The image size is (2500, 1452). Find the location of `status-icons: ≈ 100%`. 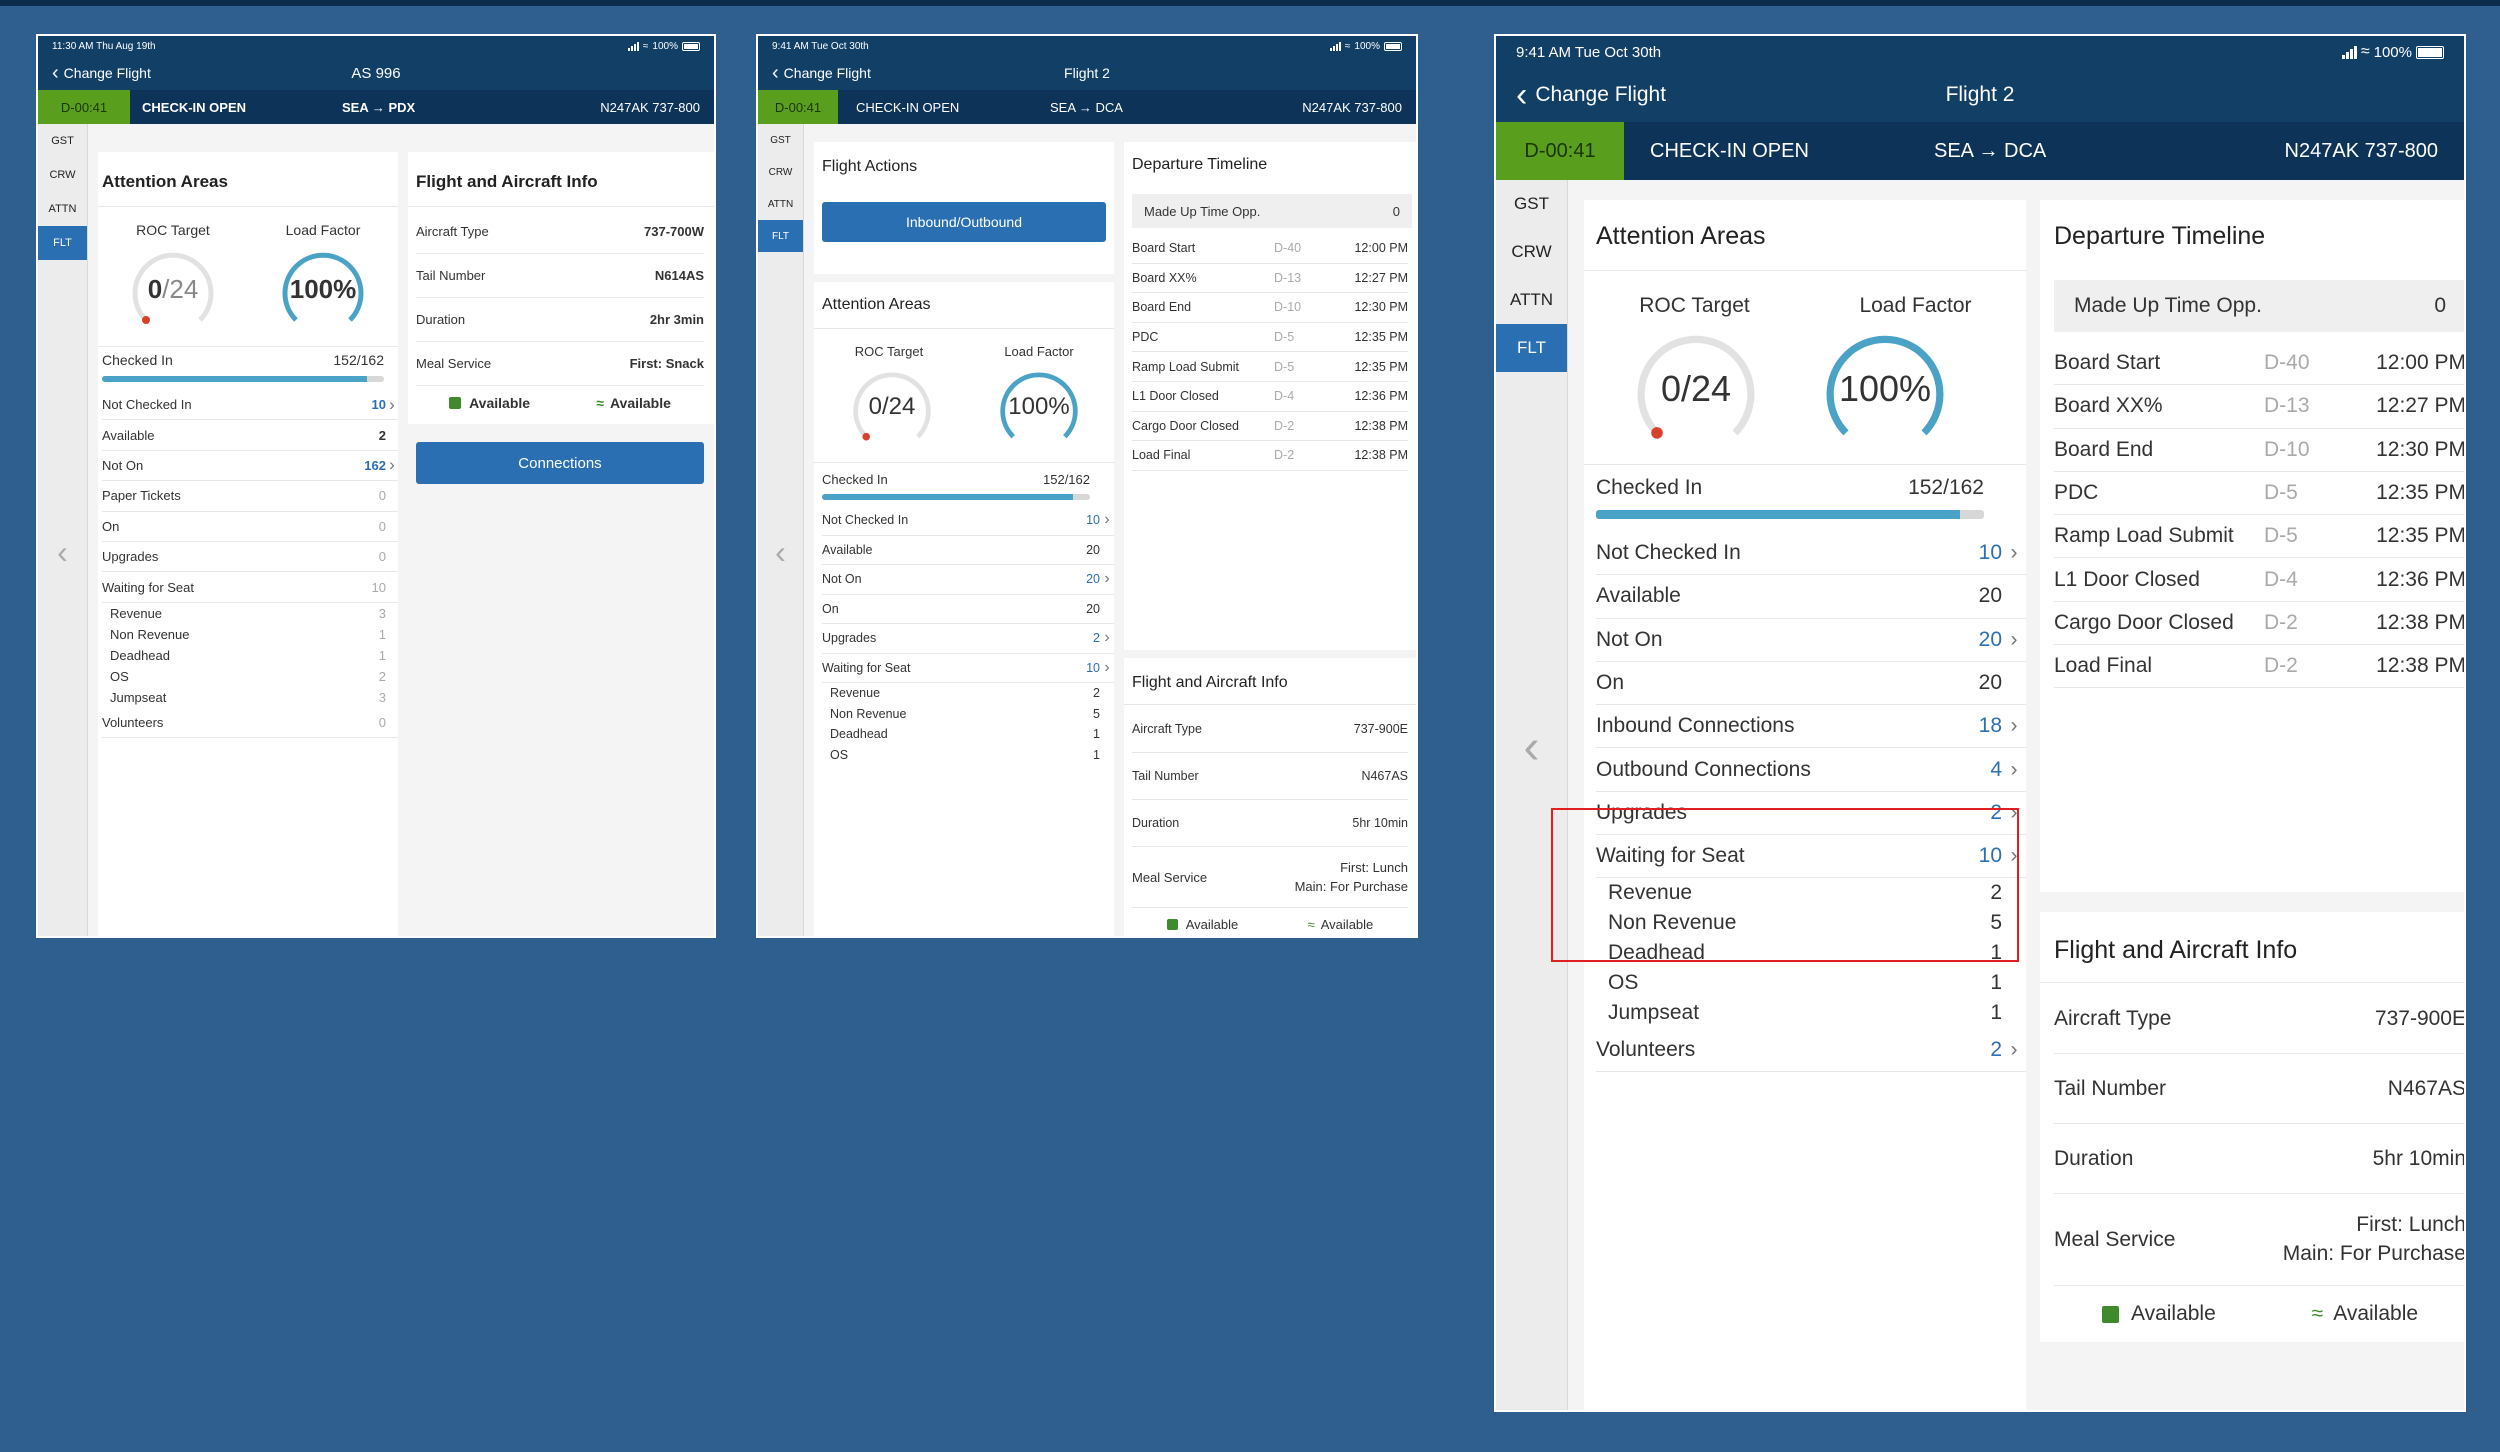

status-icons: ≈ 100% is located at coordinates (2392, 52).